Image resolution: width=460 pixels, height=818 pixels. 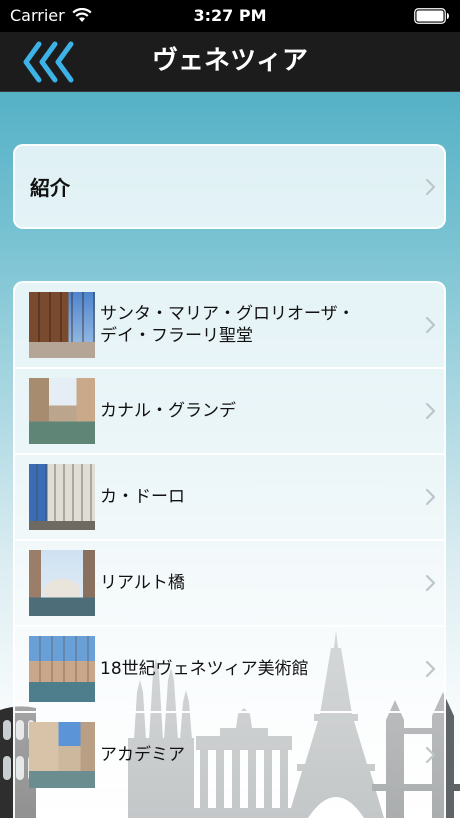 I want to click on navigation-bar: ヴェネツィア, so click(x=230, y=62).